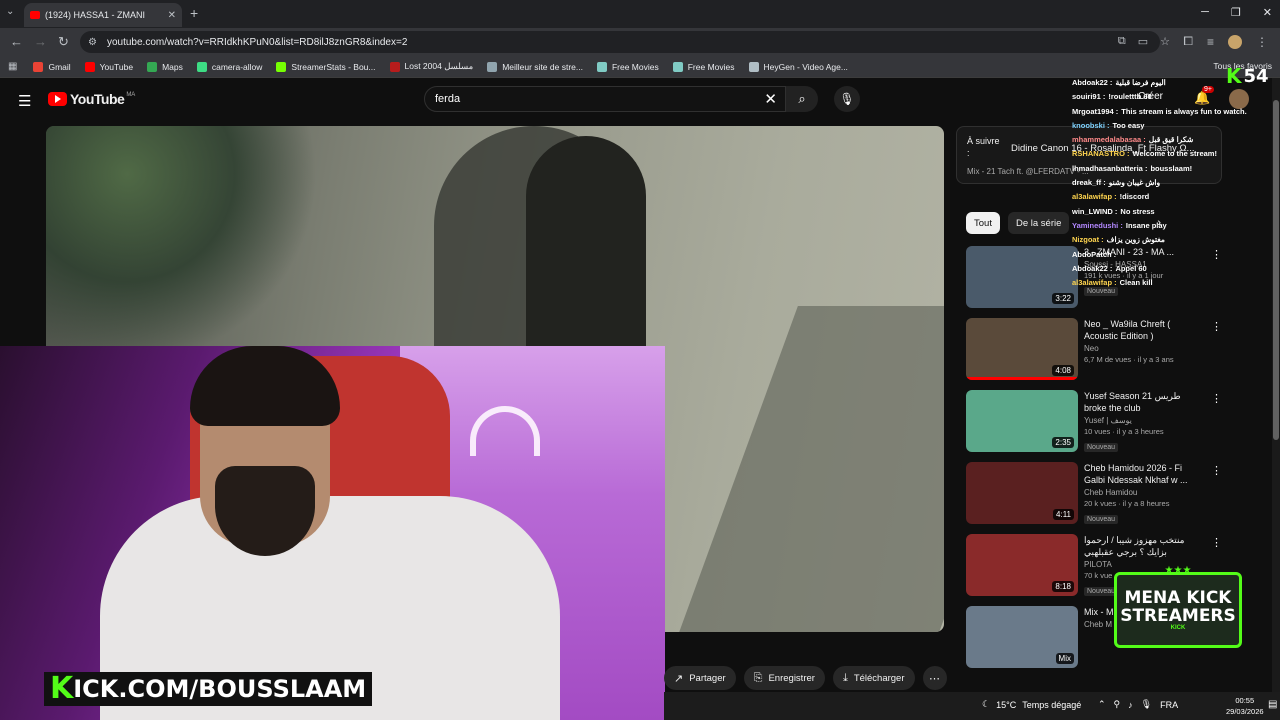  What do you see at coordinates (1122, 41) in the screenshot?
I see `translate-icon: ⧉` at bounding box center [1122, 41].